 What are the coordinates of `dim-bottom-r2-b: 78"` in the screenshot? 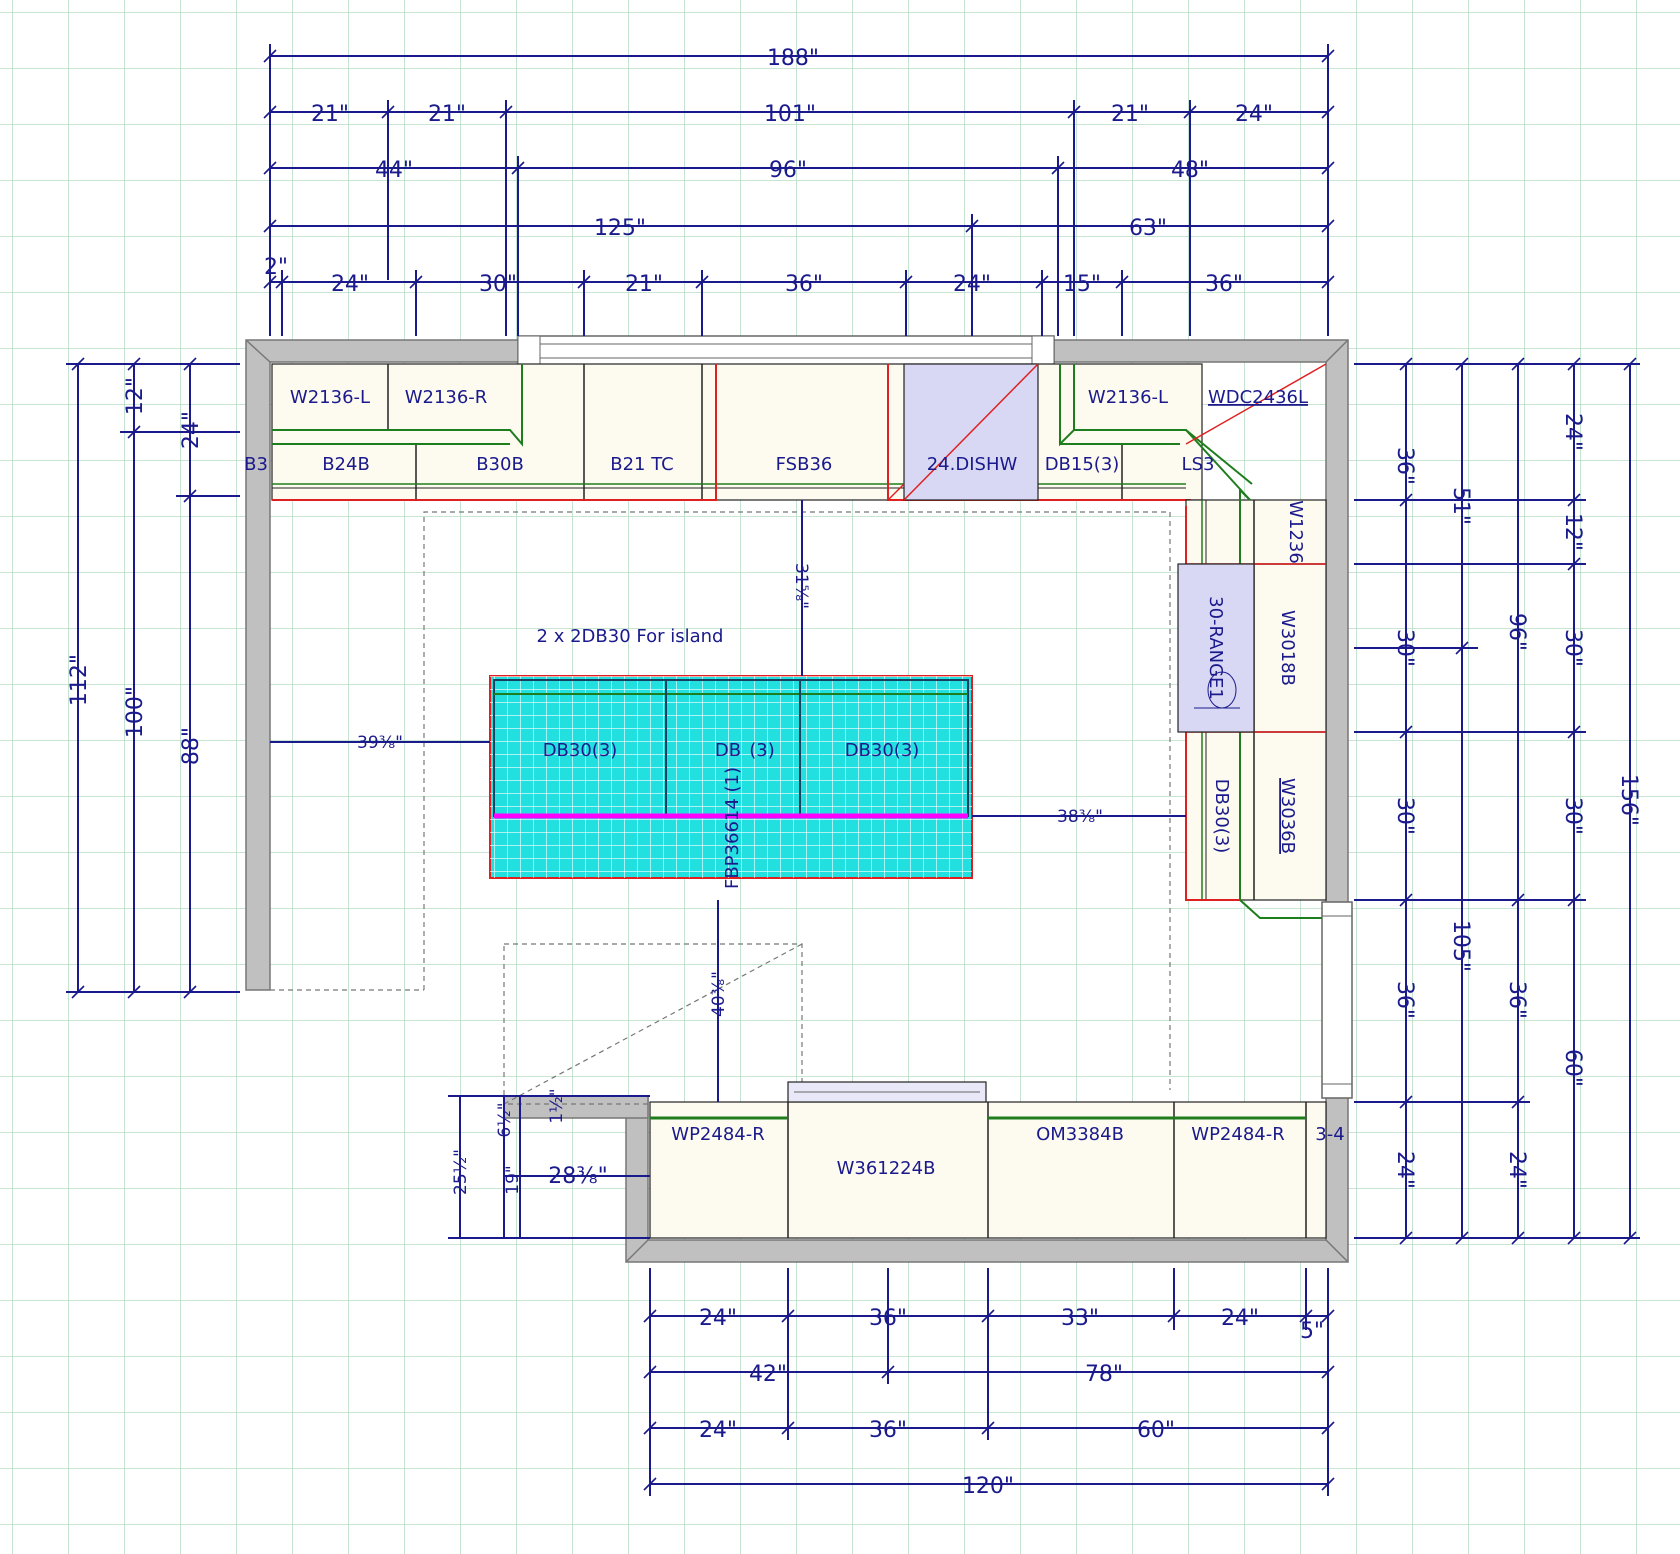 It's located at (1104, 1374).